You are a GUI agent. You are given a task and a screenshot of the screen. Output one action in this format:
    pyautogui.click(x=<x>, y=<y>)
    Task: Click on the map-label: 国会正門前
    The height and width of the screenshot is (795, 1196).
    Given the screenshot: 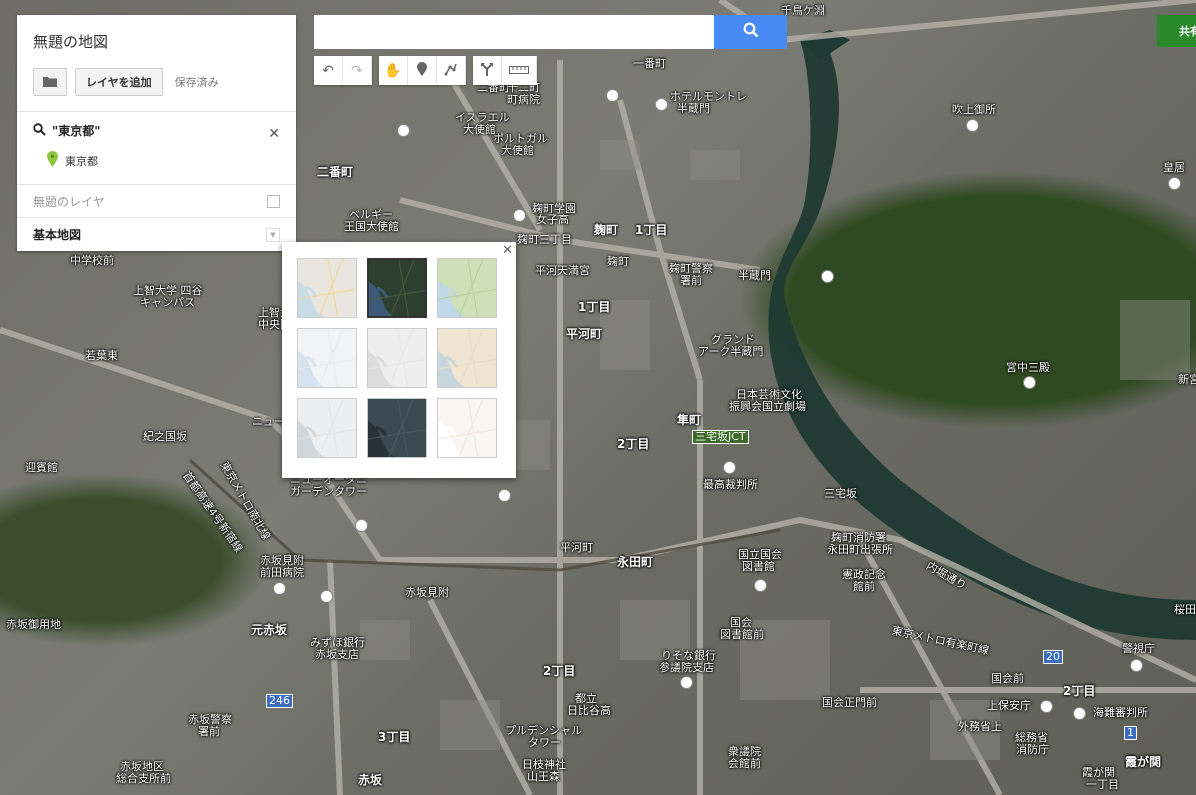 What is the action you would take?
    pyautogui.click(x=849, y=702)
    